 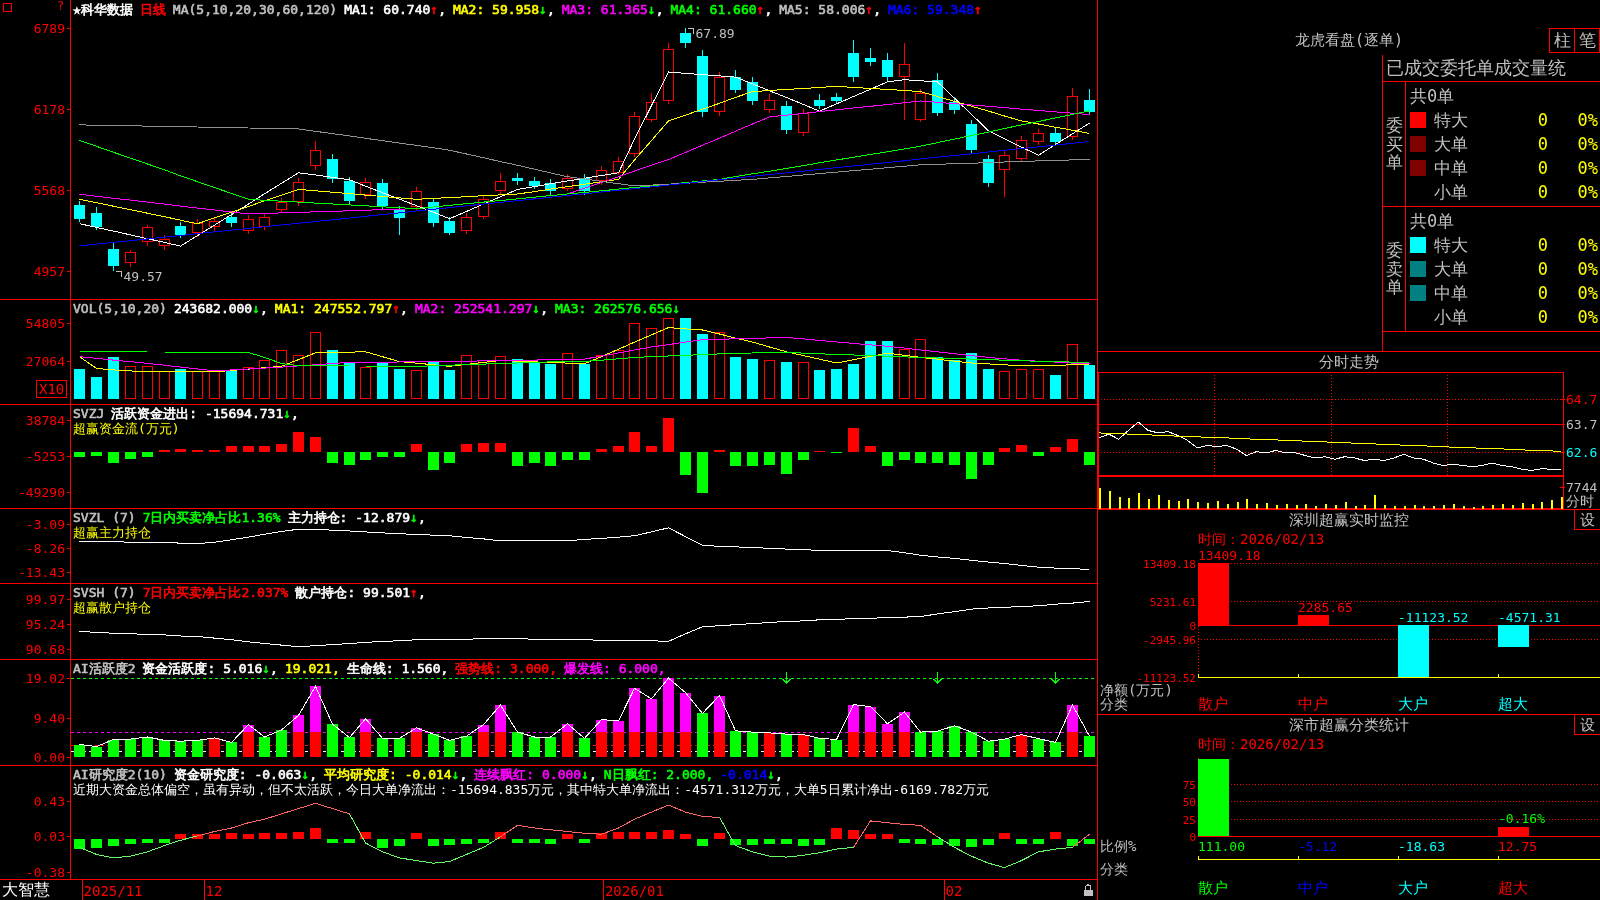 I want to click on legend-label: 爆发线: 6.000,, so click(x=615, y=668).